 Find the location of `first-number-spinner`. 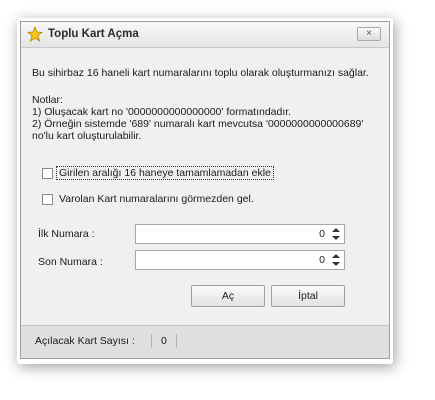

first-number-spinner is located at coordinates (336, 234).